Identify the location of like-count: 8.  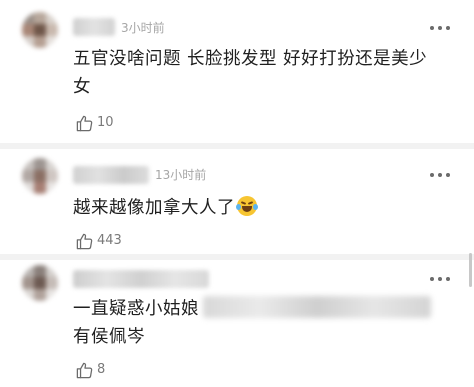
(101, 369).